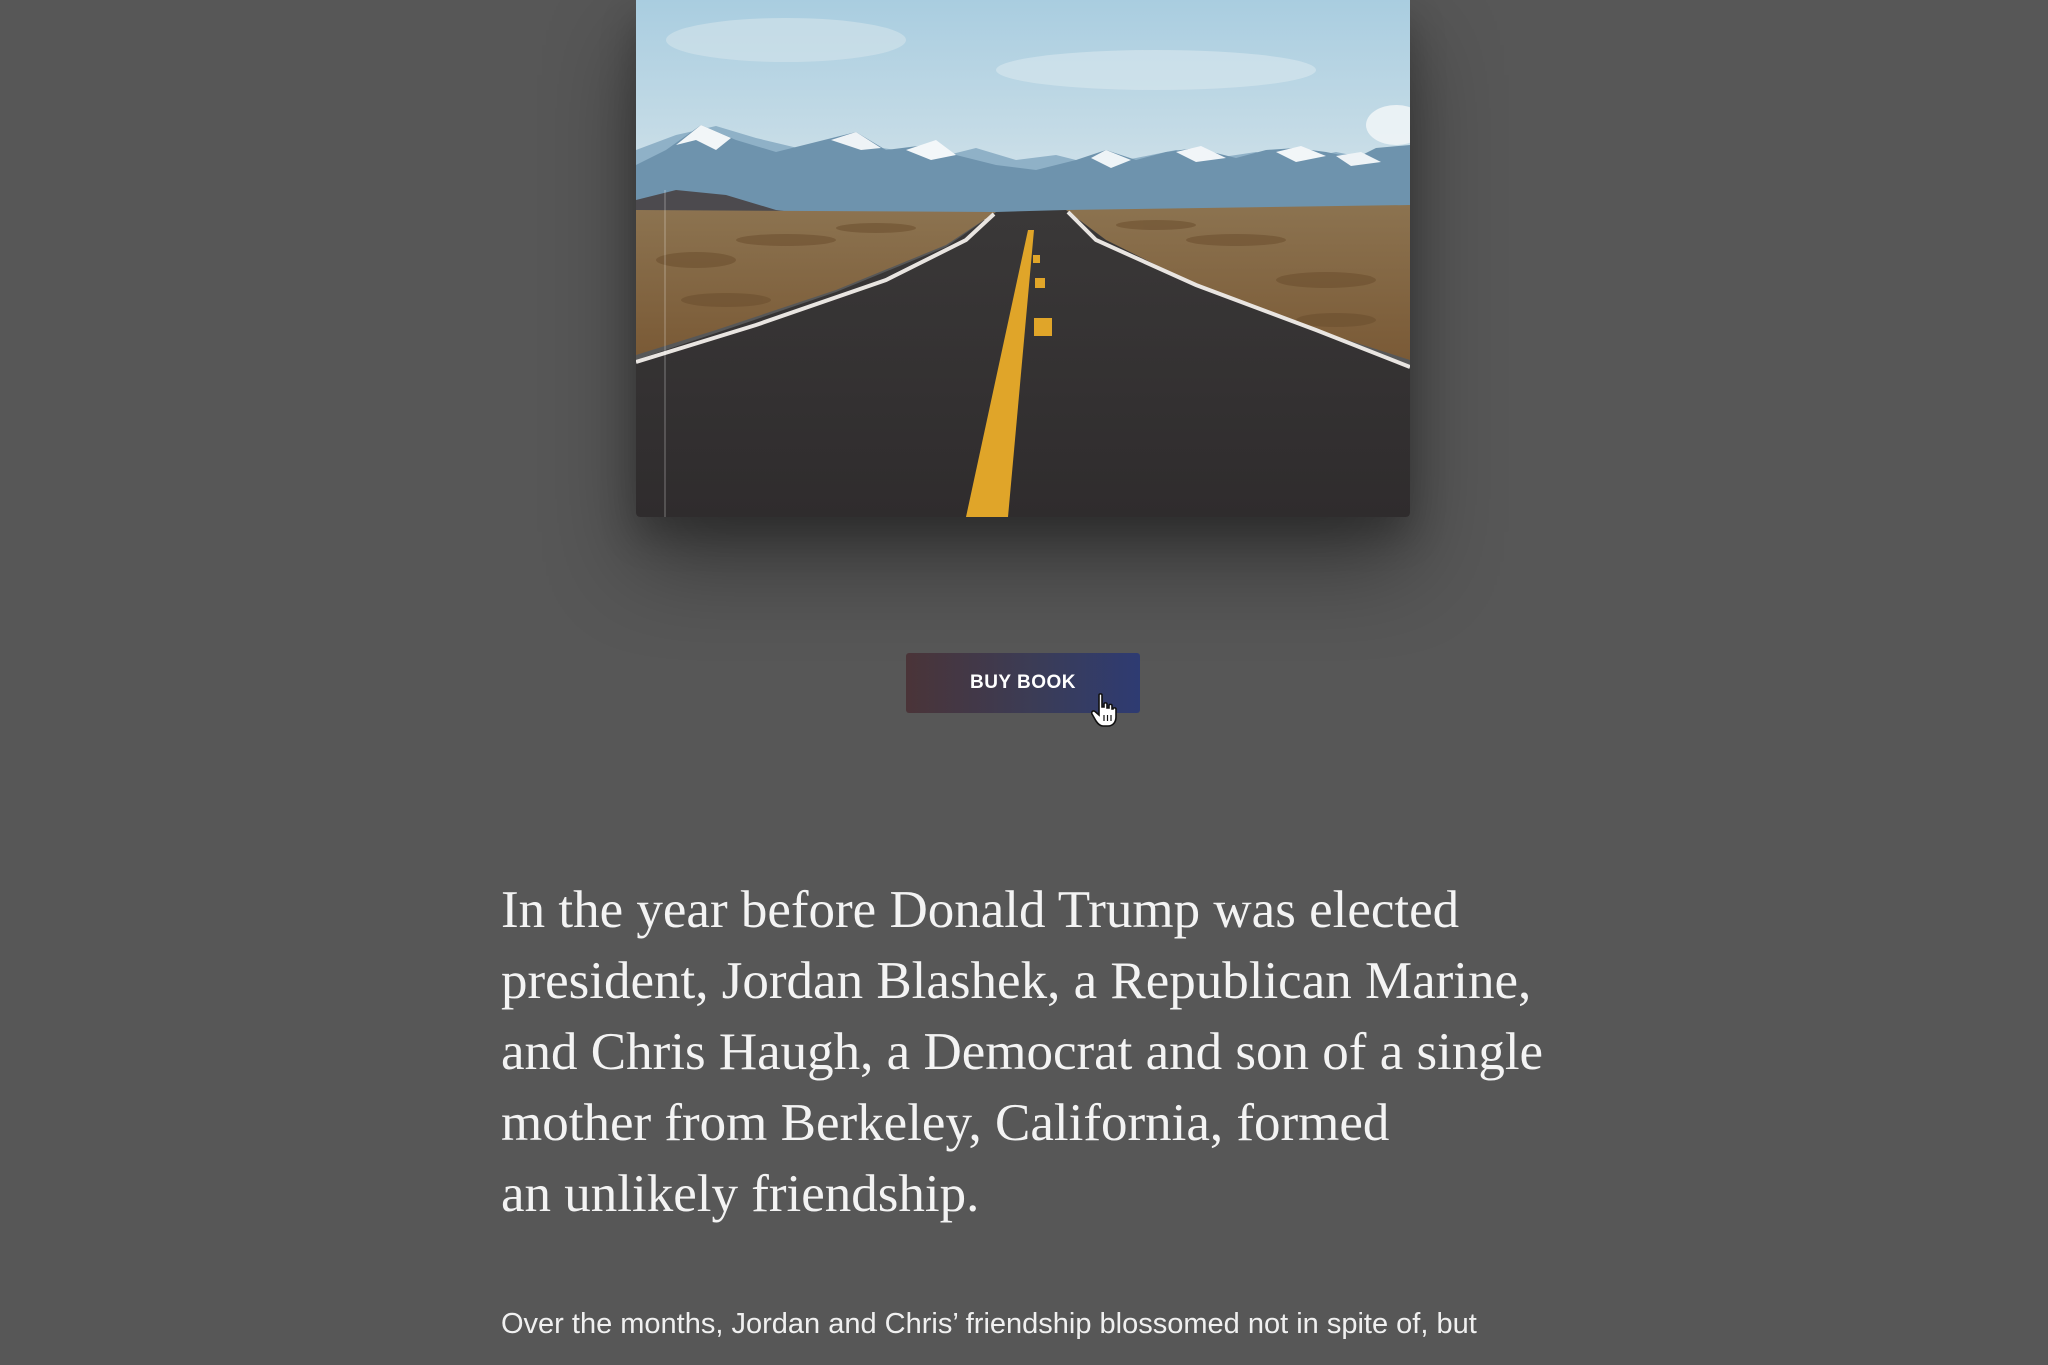 The image size is (2048, 1365). I want to click on intro-line-4: mother from Berkeley, California, formed, so click(945, 1123).